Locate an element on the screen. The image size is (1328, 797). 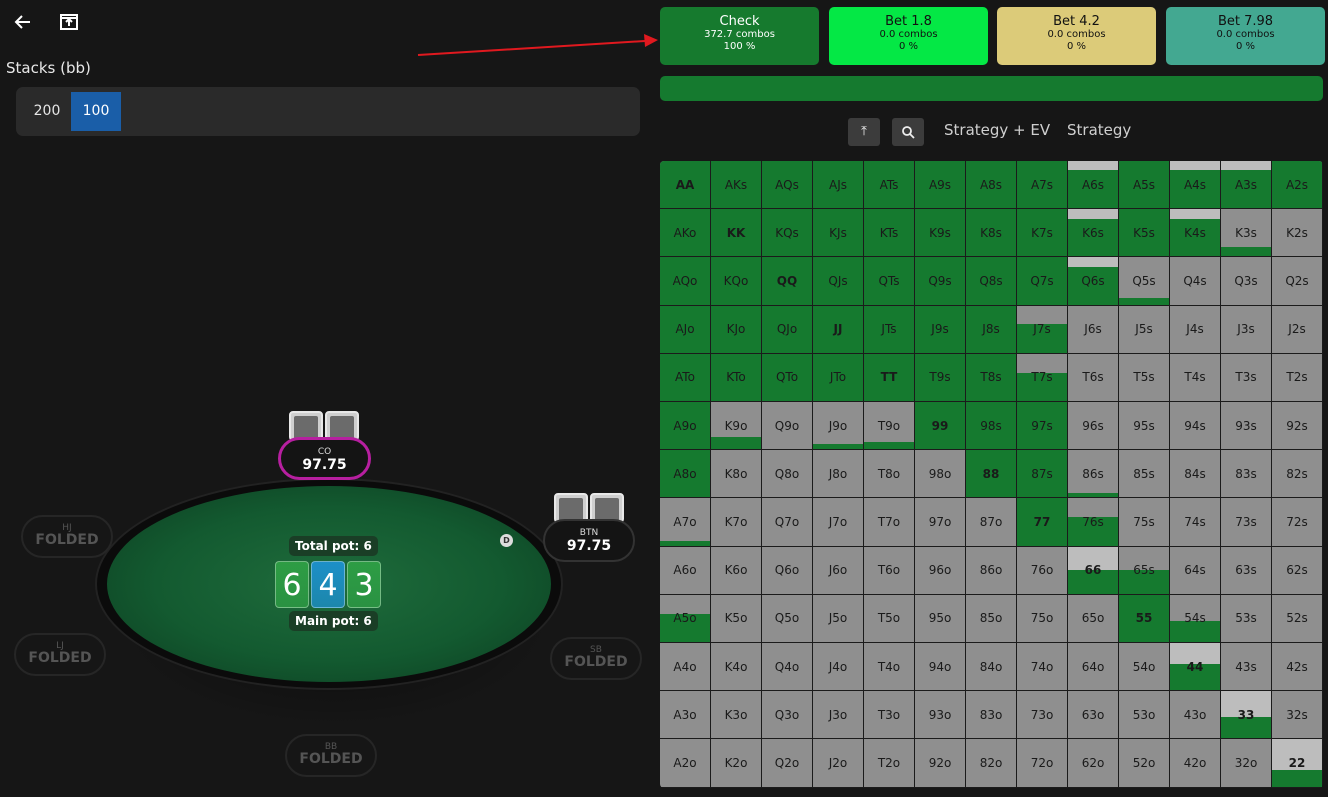
hand-cell: ATo is located at coordinates (685, 377).